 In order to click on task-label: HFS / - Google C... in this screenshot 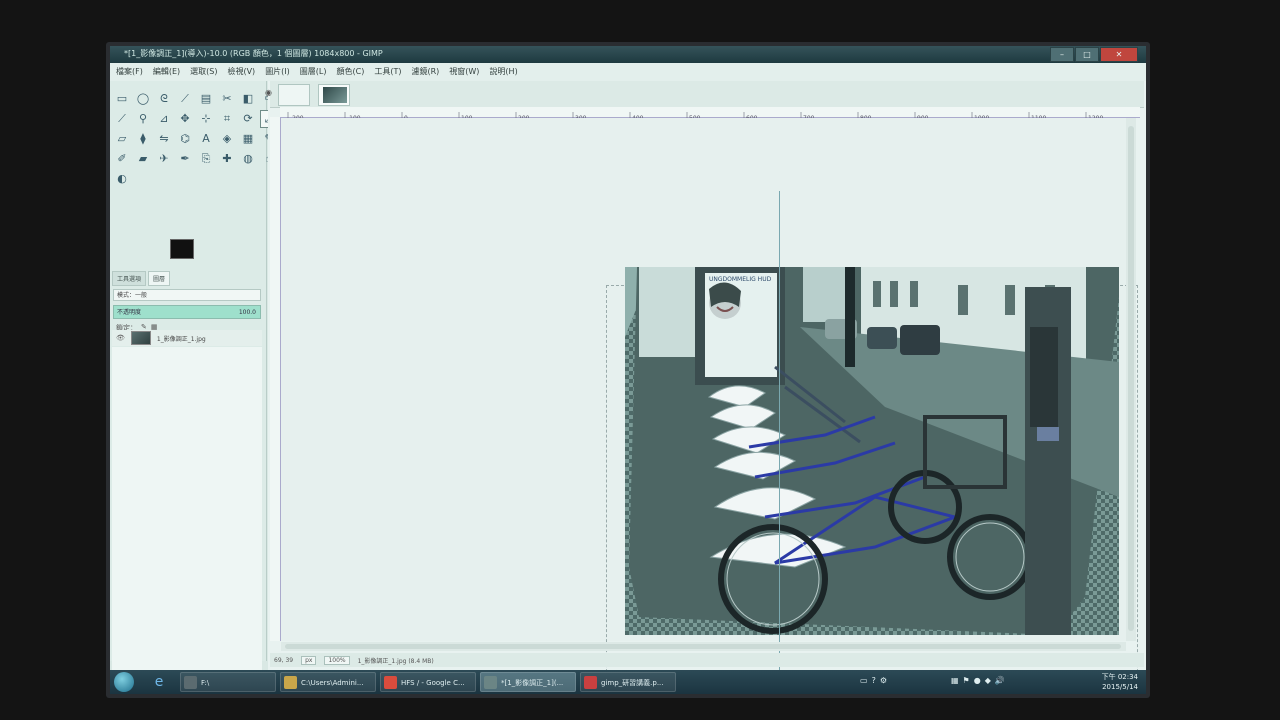, I will do `click(433, 683)`.